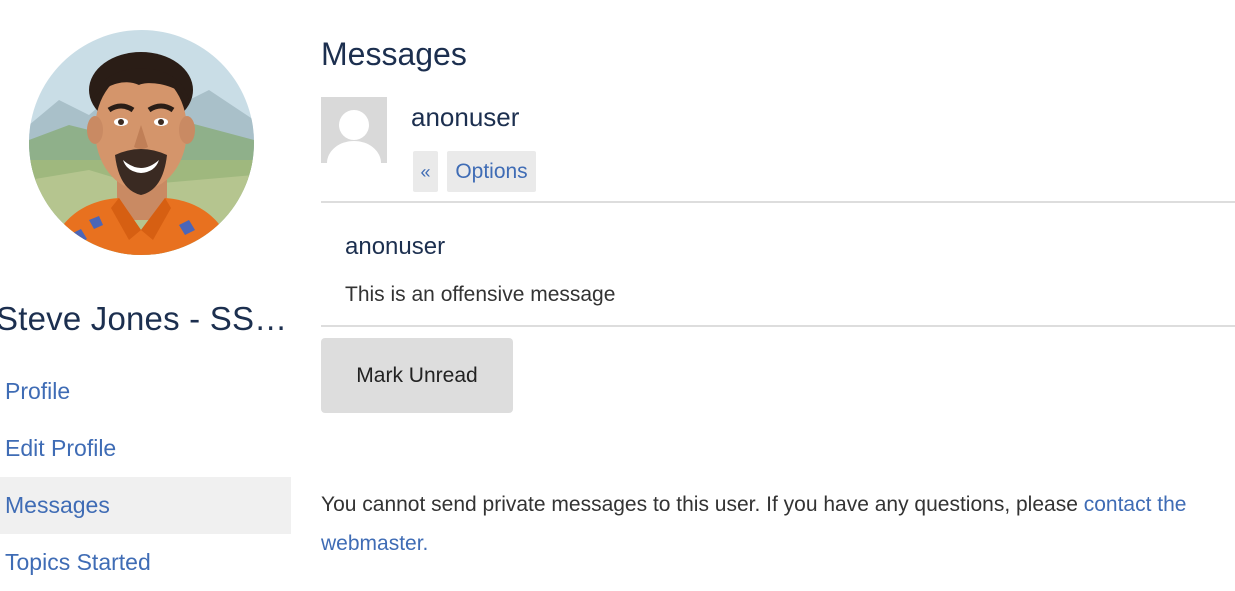  What do you see at coordinates (354, 130) in the screenshot?
I see `default-avatar-icon` at bounding box center [354, 130].